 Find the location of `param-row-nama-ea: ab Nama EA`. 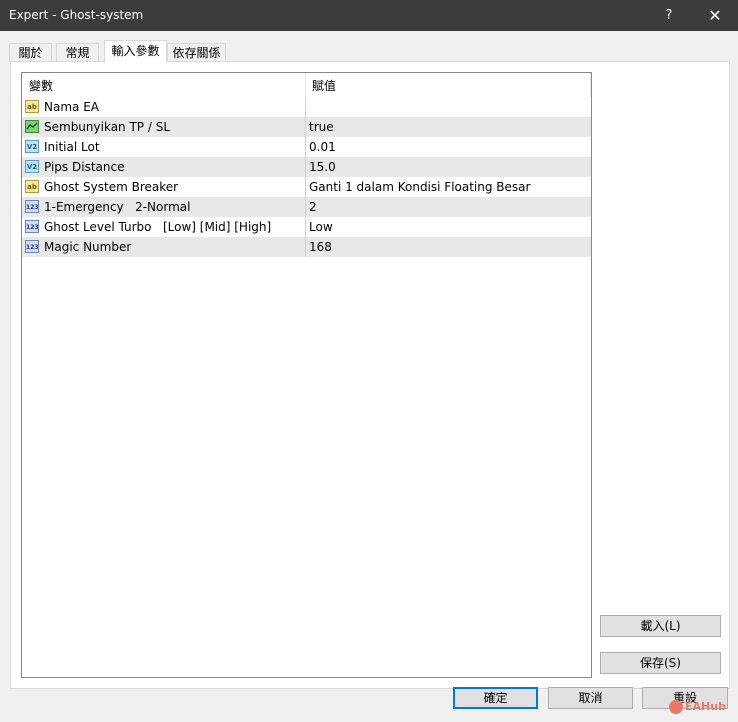

param-row-nama-ea: ab Nama EA is located at coordinates (306, 107).